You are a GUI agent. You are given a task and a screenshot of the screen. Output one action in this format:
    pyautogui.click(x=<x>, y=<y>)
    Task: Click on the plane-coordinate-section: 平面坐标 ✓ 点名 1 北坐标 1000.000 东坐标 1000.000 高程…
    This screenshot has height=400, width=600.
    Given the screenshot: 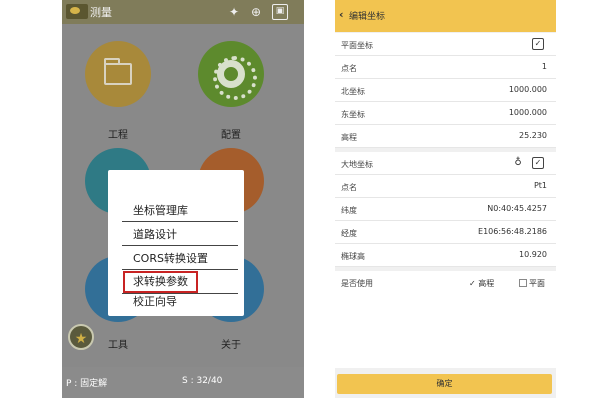 What is the action you would take?
    pyautogui.click(x=445, y=90)
    